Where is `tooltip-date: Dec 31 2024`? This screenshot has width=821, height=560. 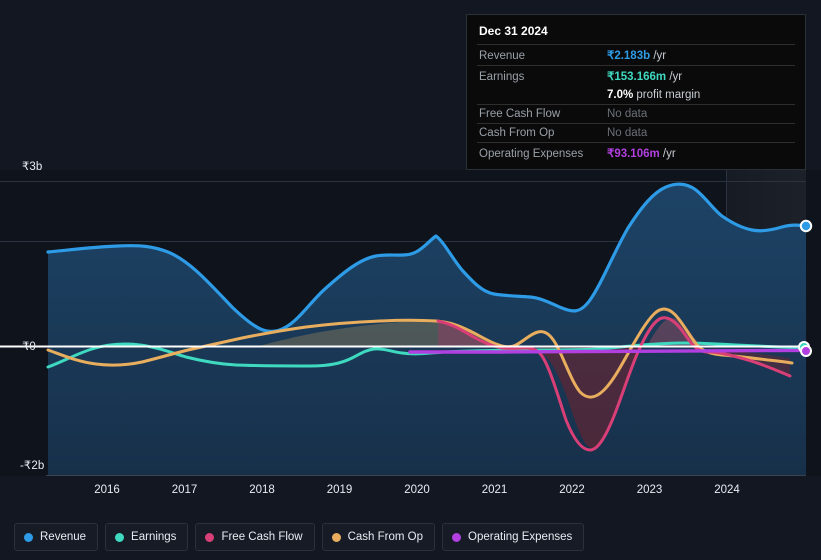 tooltip-date: Dec 31 2024 is located at coordinates (513, 31).